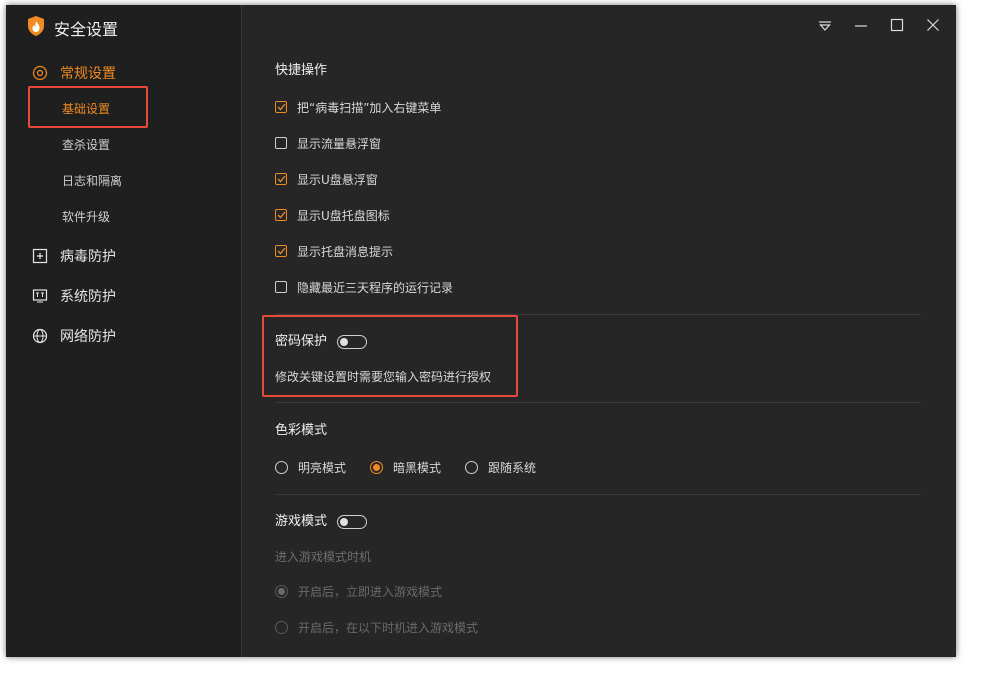 The image size is (981, 683). I want to click on nav-group-general: 常规设置, so click(74, 73).